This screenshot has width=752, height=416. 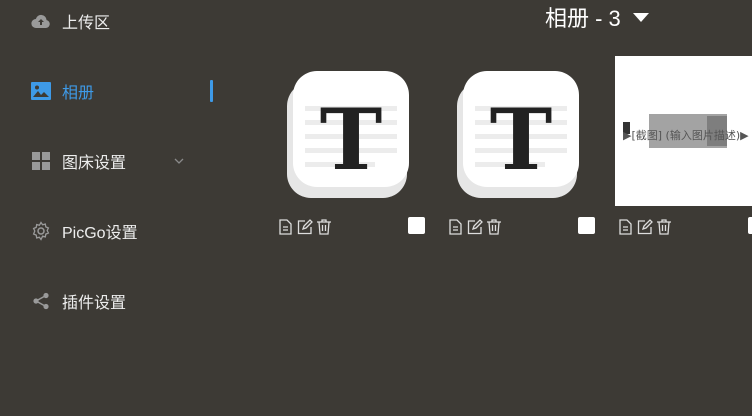 I want to click on sidebar-item-album: 相册, so click(x=116, y=91).